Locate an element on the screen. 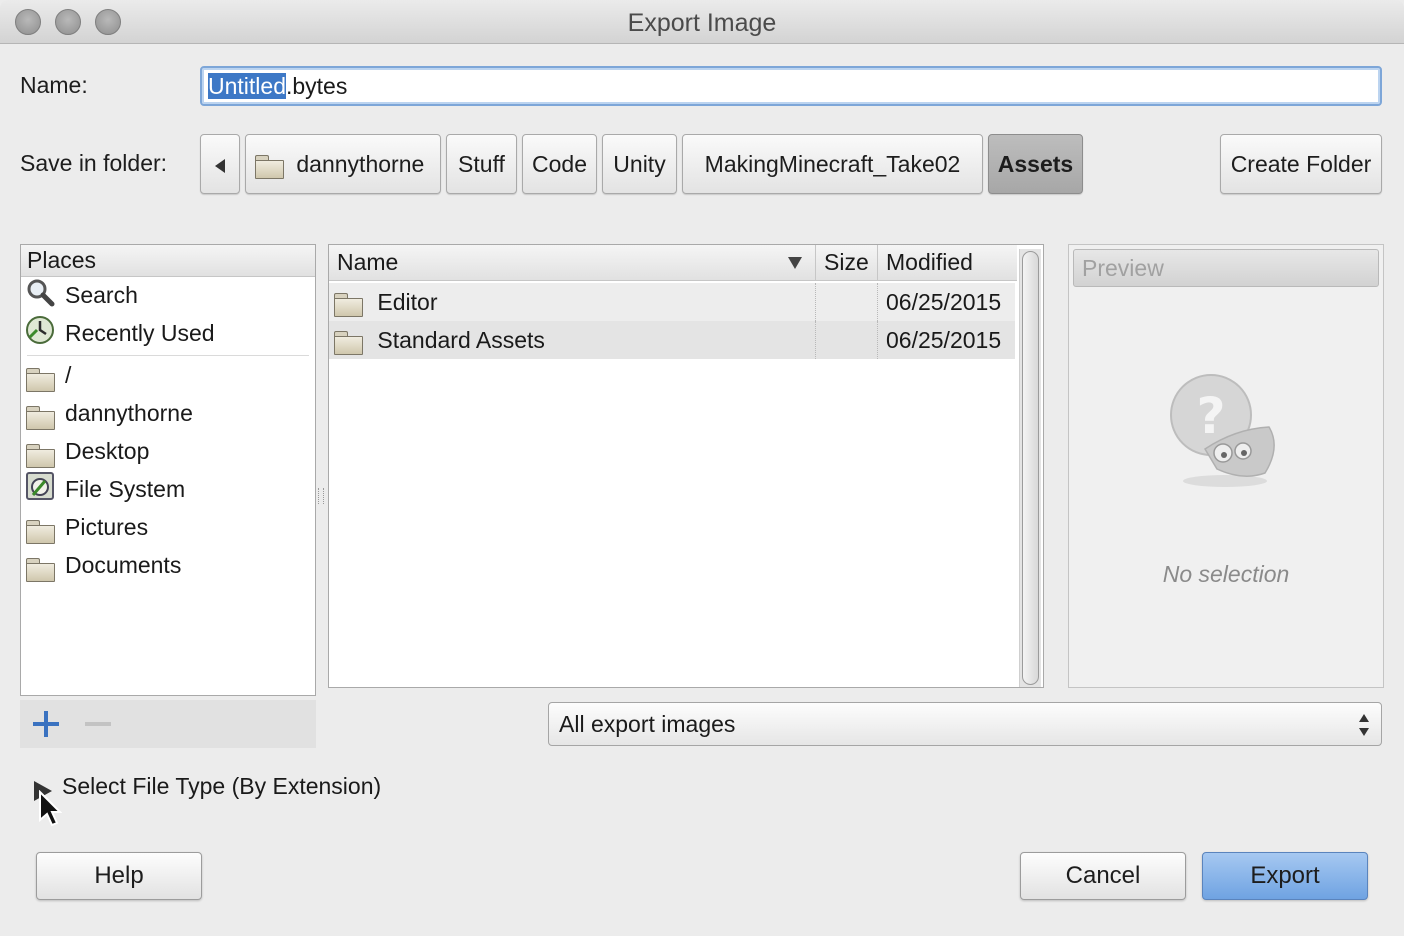 This screenshot has width=1404, height=936. no-selection-text: No selection is located at coordinates (1226, 574).